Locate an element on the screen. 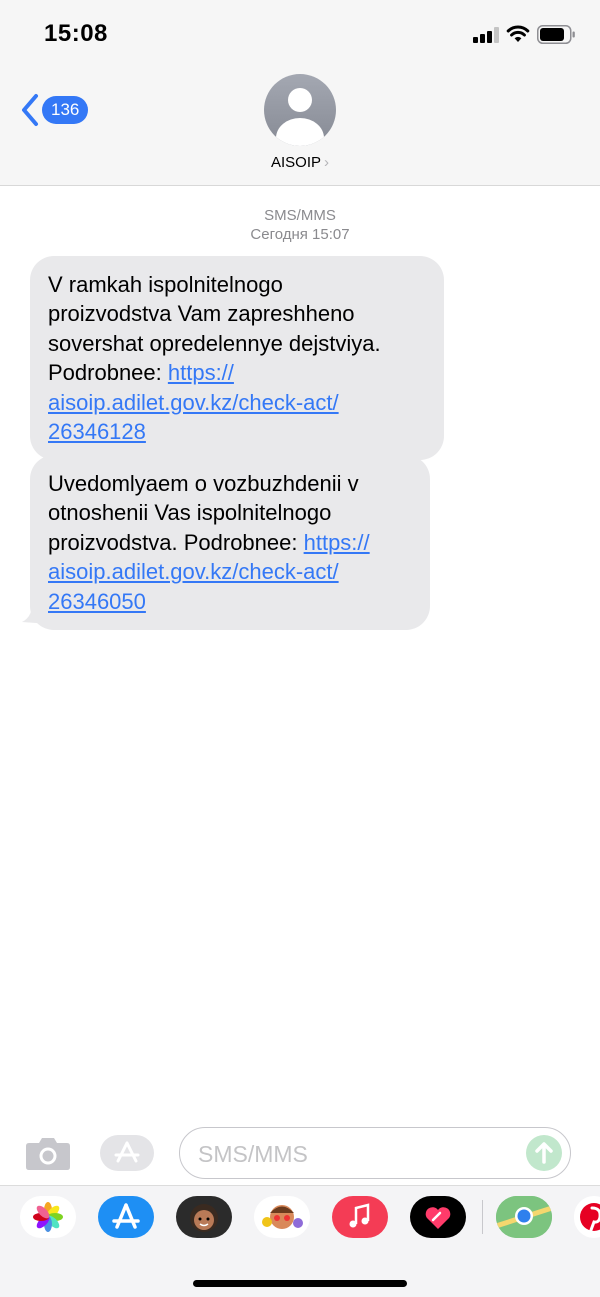 This screenshot has height=1297, width=600. contact-info-button: AISOIP › is located at coordinates (300, 122).